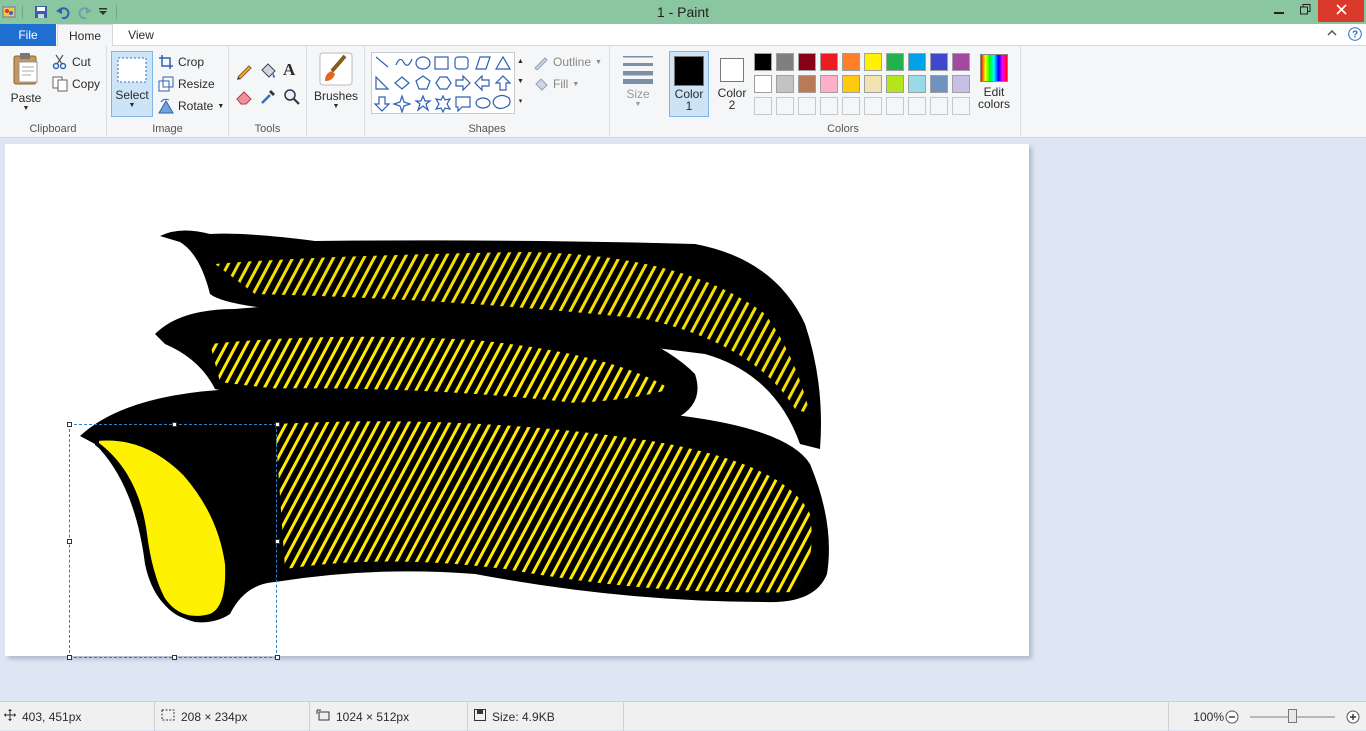  I want to click on shapes-scroll: ▲ ▼ ▾, so click(520, 83).